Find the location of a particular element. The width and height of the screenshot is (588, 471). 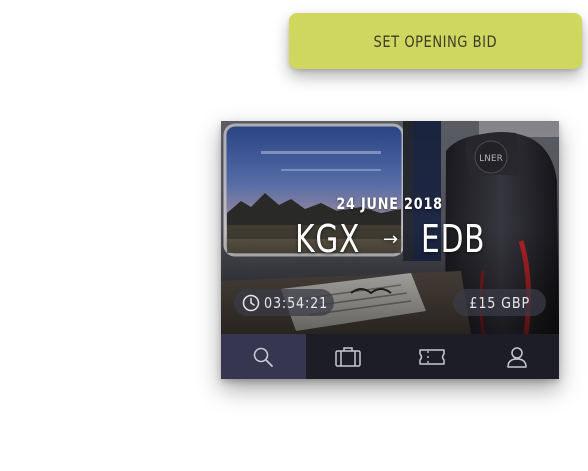

clock-icon is located at coordinates (251, 302).